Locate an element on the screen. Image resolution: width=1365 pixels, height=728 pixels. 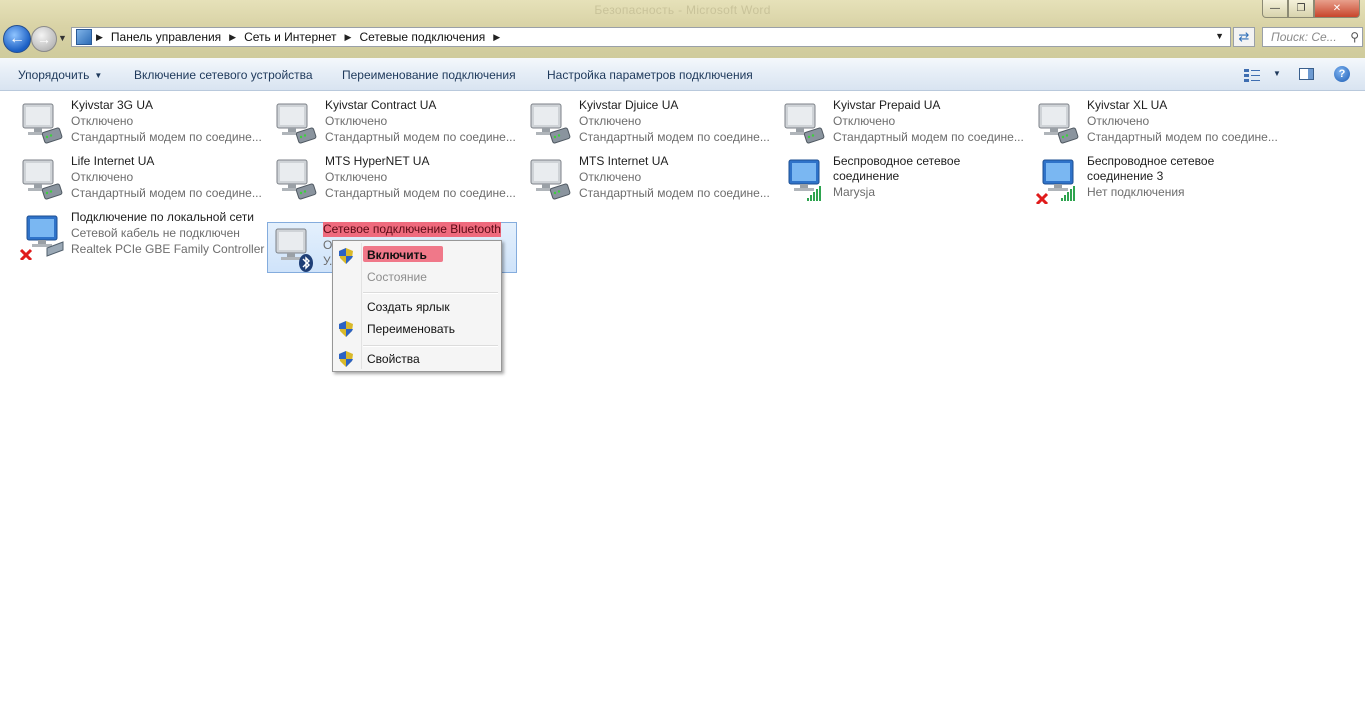
connection-name: Kyivstar 3G UA is located at coordinates (112, 105).